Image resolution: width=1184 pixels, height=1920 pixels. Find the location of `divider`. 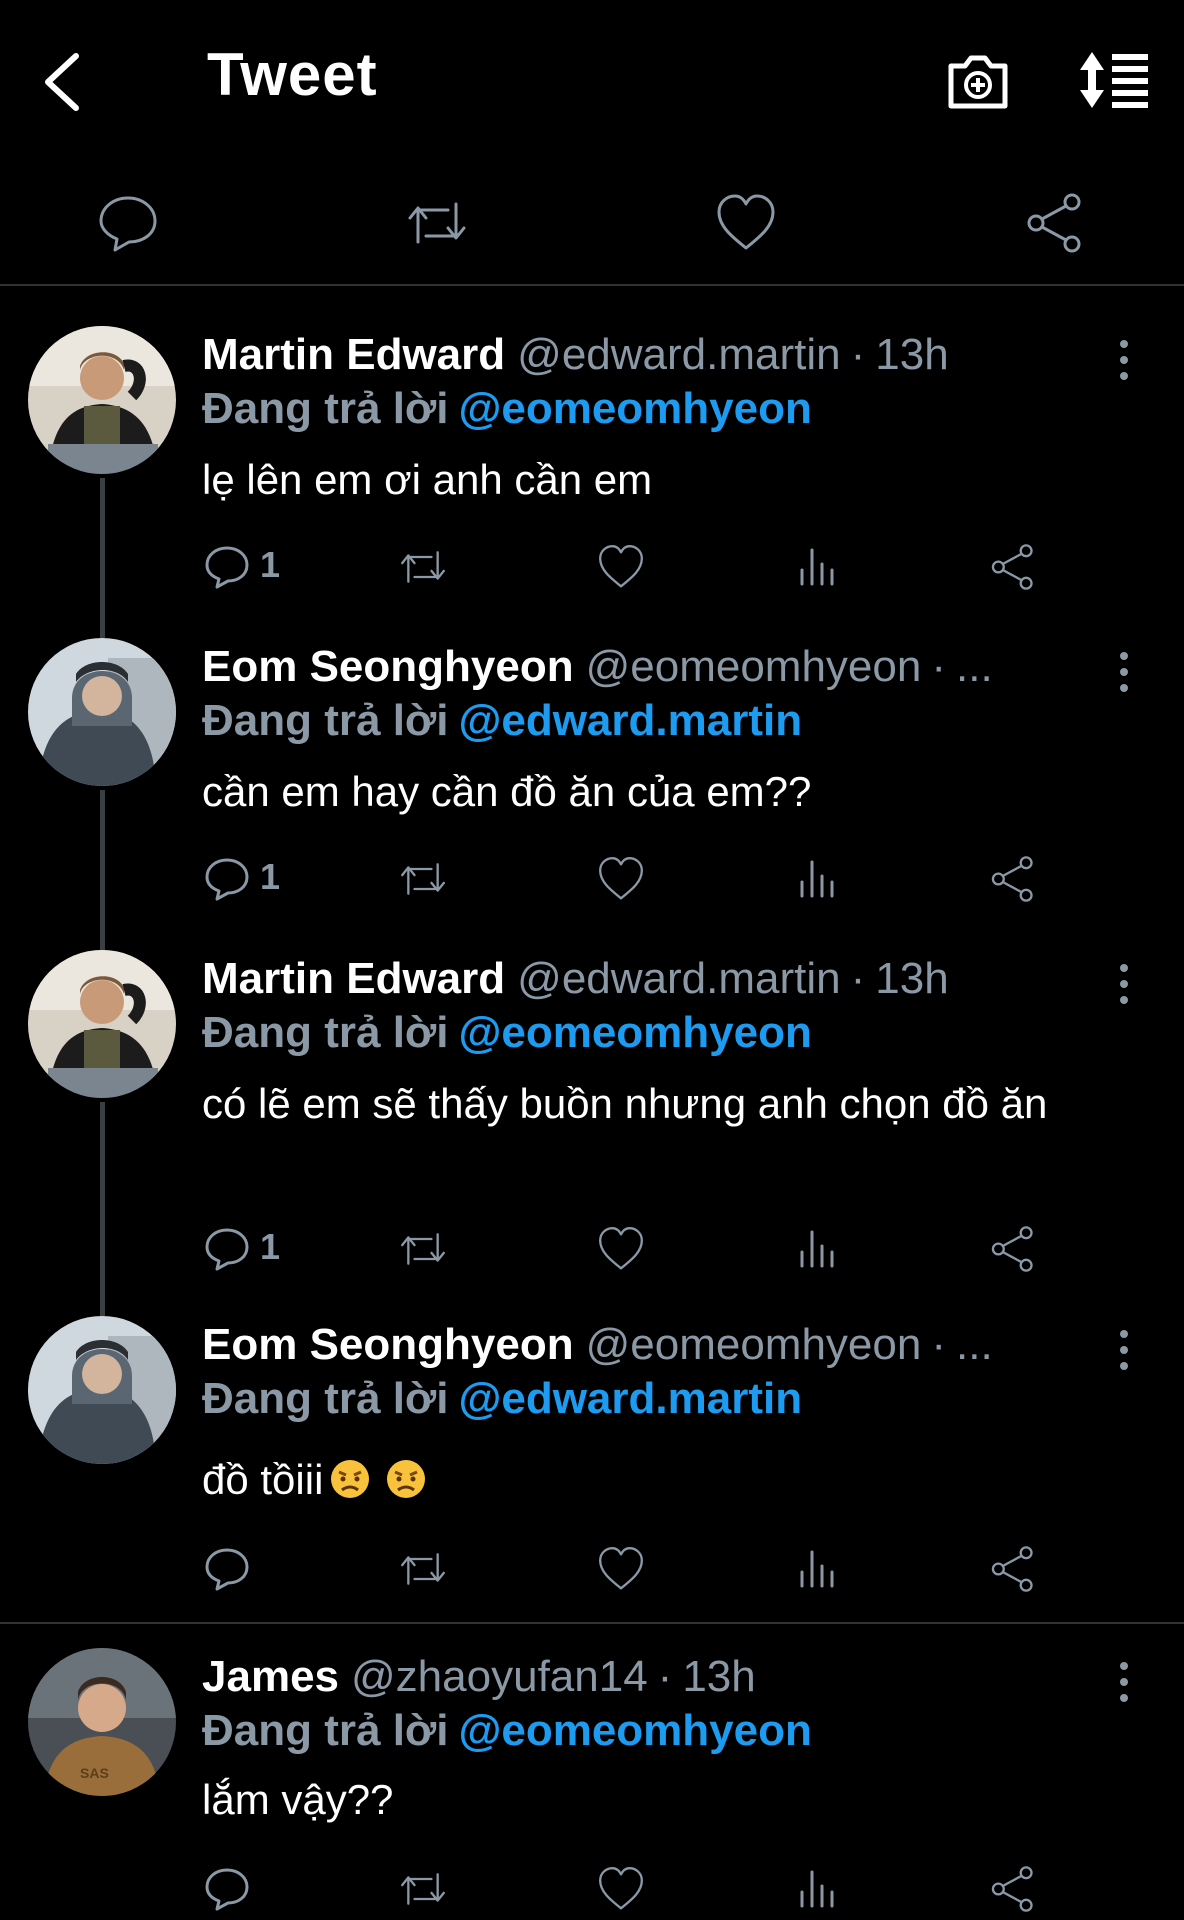

divider is located at coordinates (592, 285).